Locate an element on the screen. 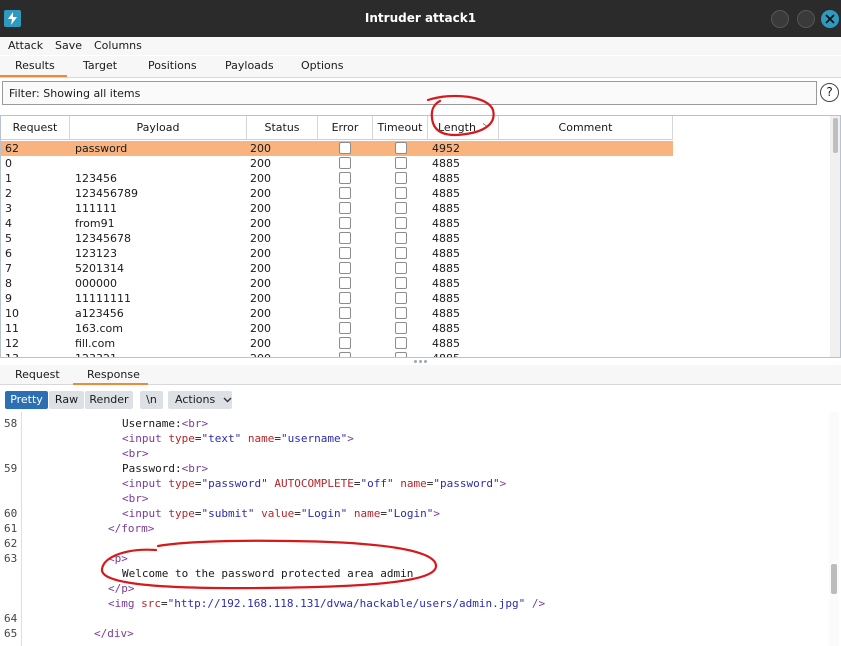 The height and width of the screenshot is (646, 841). table-row: 2 123456789 200 4885 is located at coordinates (337, 193).